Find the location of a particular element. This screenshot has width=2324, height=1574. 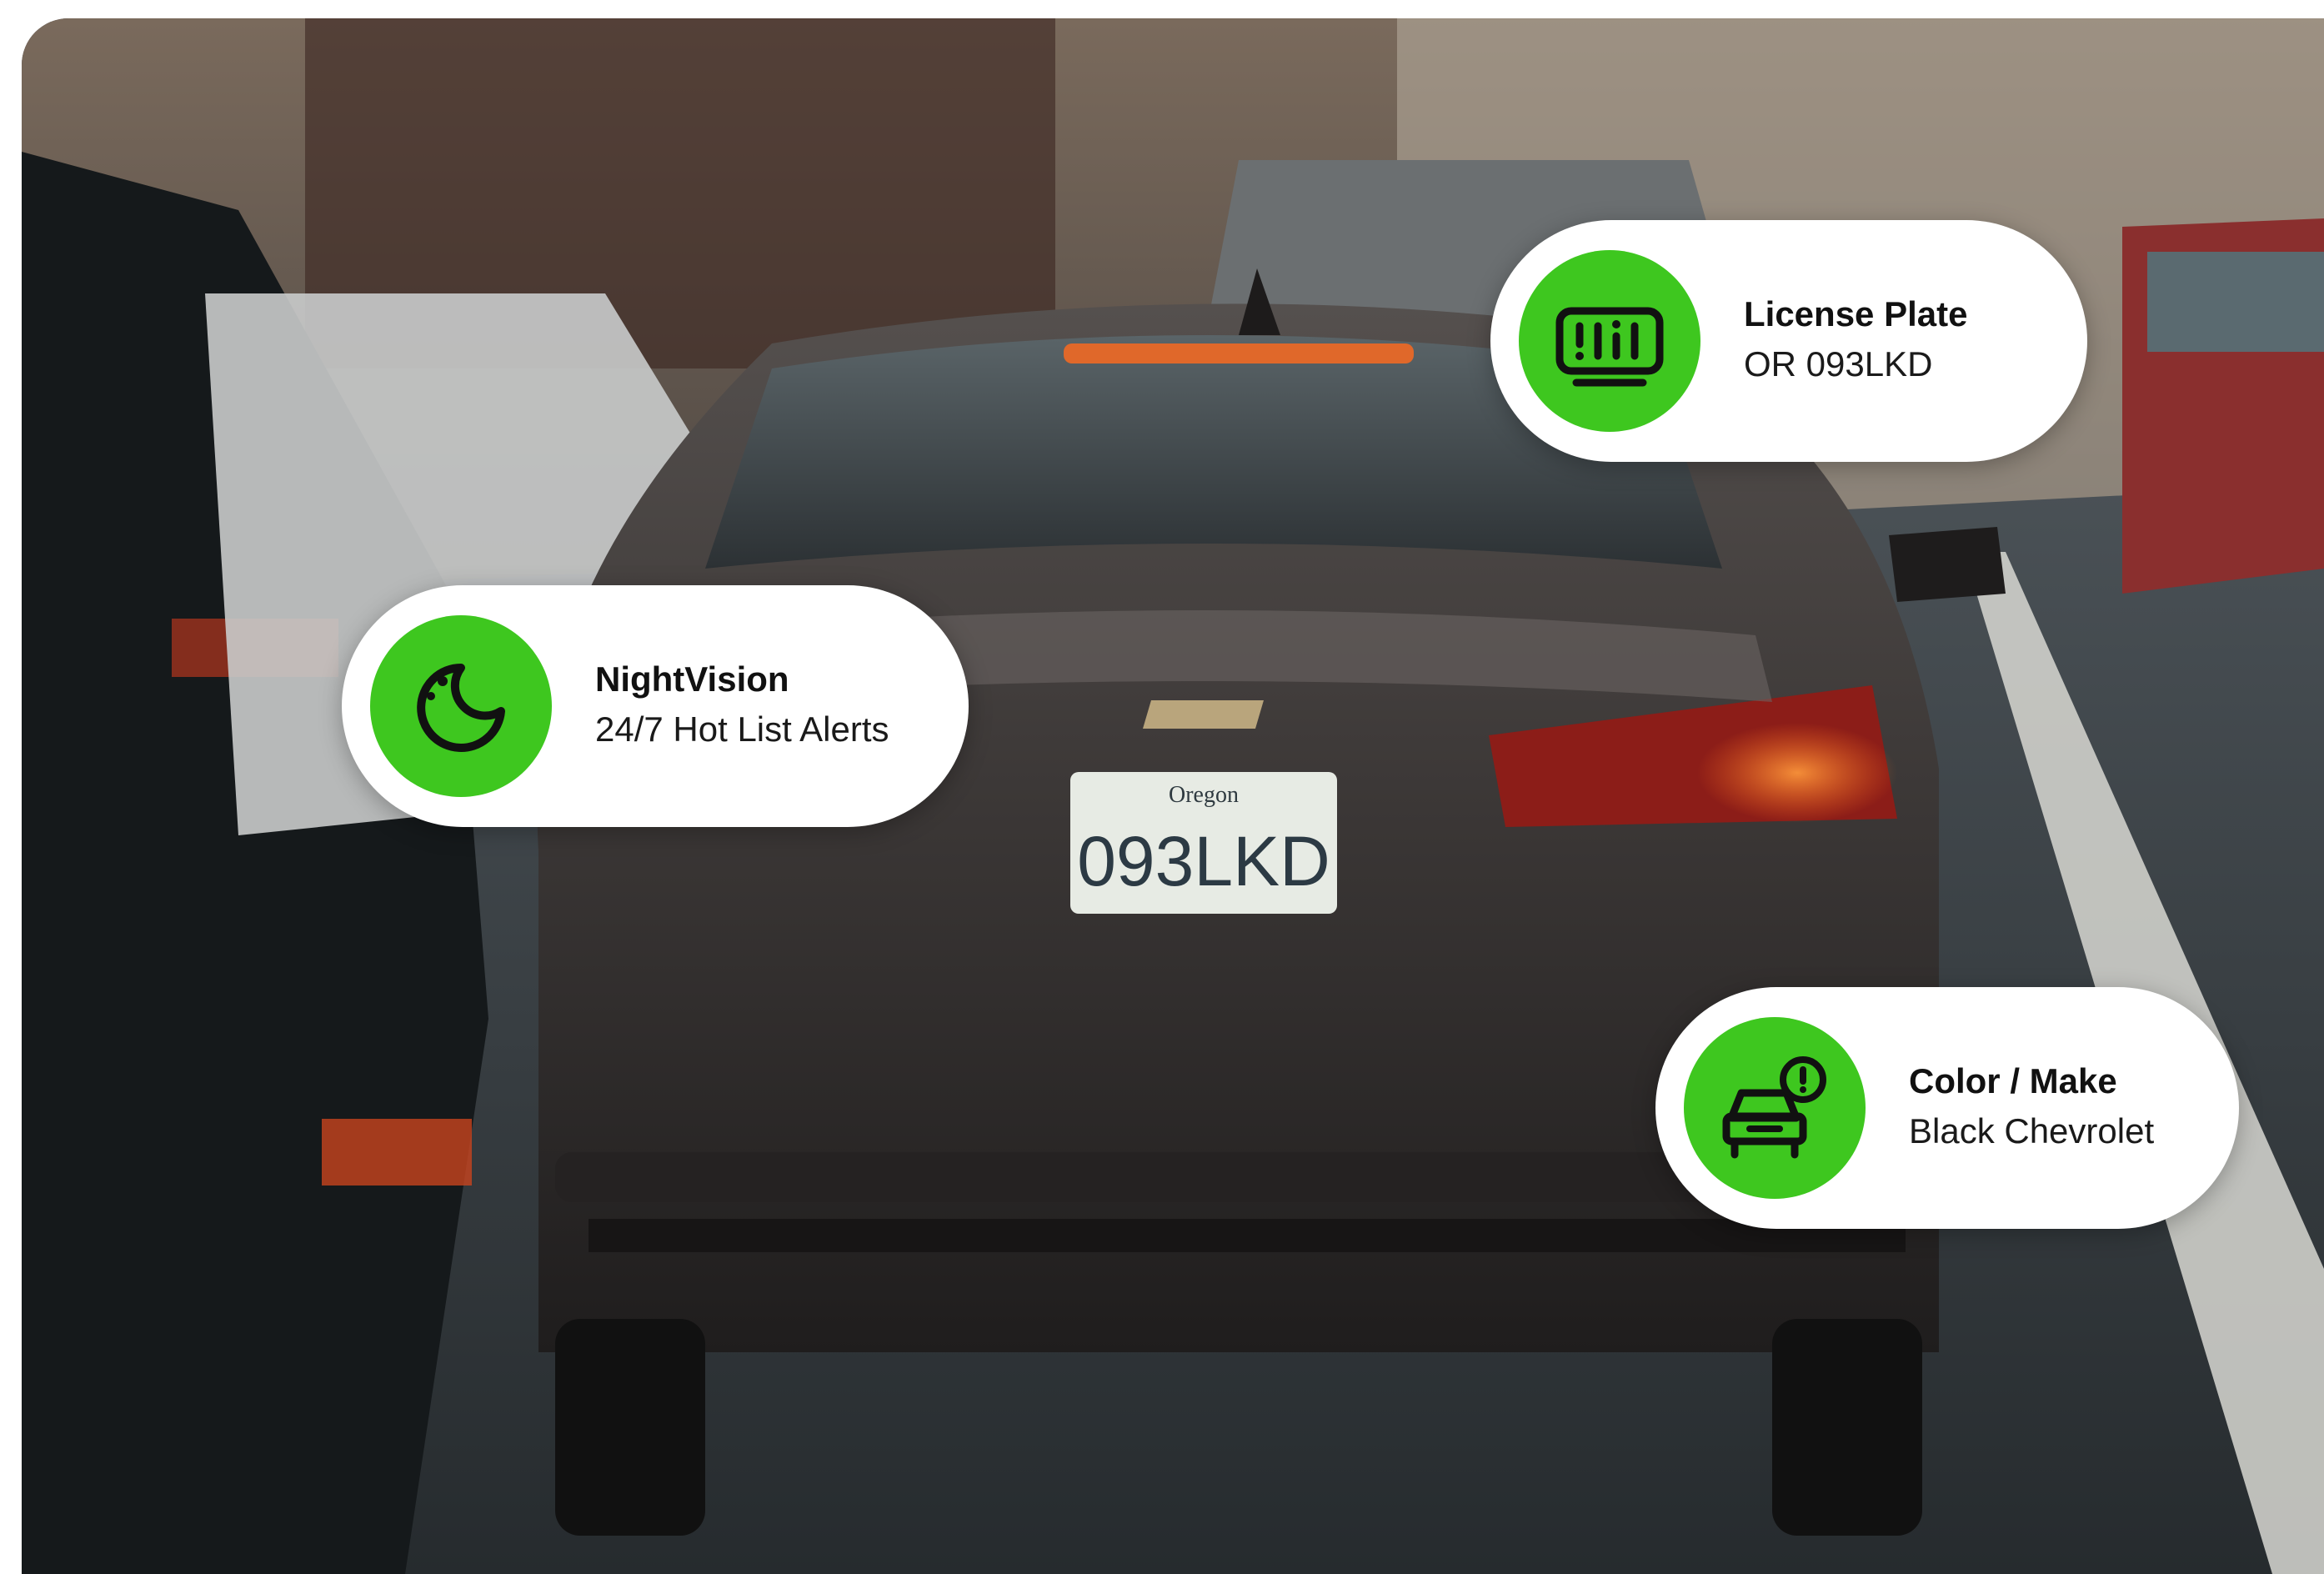

license-plate-badge is located at coordinates (1610, 341).